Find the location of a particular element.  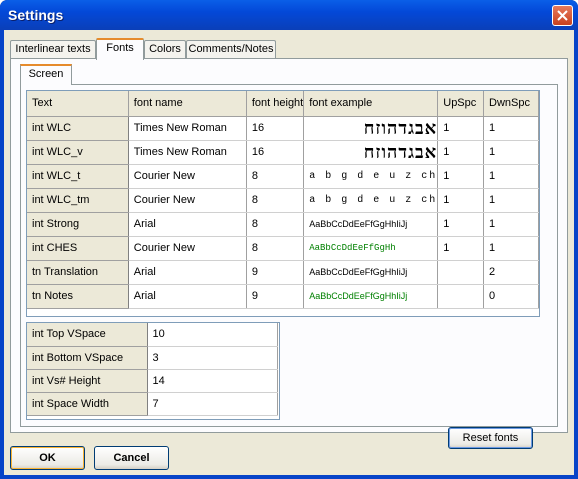

row-label: int Bottom VSpace is located at coordinates (87, 358).